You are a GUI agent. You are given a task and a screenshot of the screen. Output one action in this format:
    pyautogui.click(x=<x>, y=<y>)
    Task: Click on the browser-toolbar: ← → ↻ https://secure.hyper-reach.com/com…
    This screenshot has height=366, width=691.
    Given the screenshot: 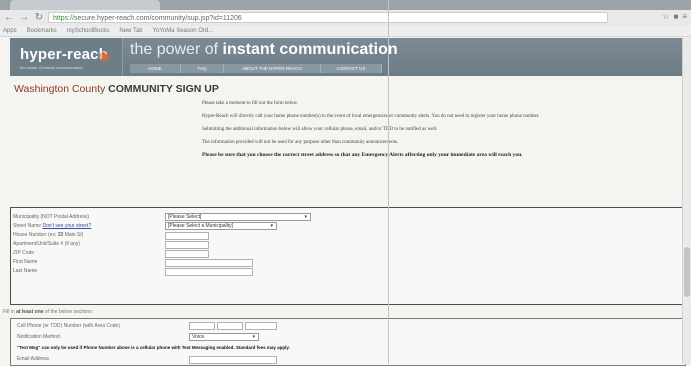 What is the action you would take?
    pyautogui.click(x=345, y=18)
    